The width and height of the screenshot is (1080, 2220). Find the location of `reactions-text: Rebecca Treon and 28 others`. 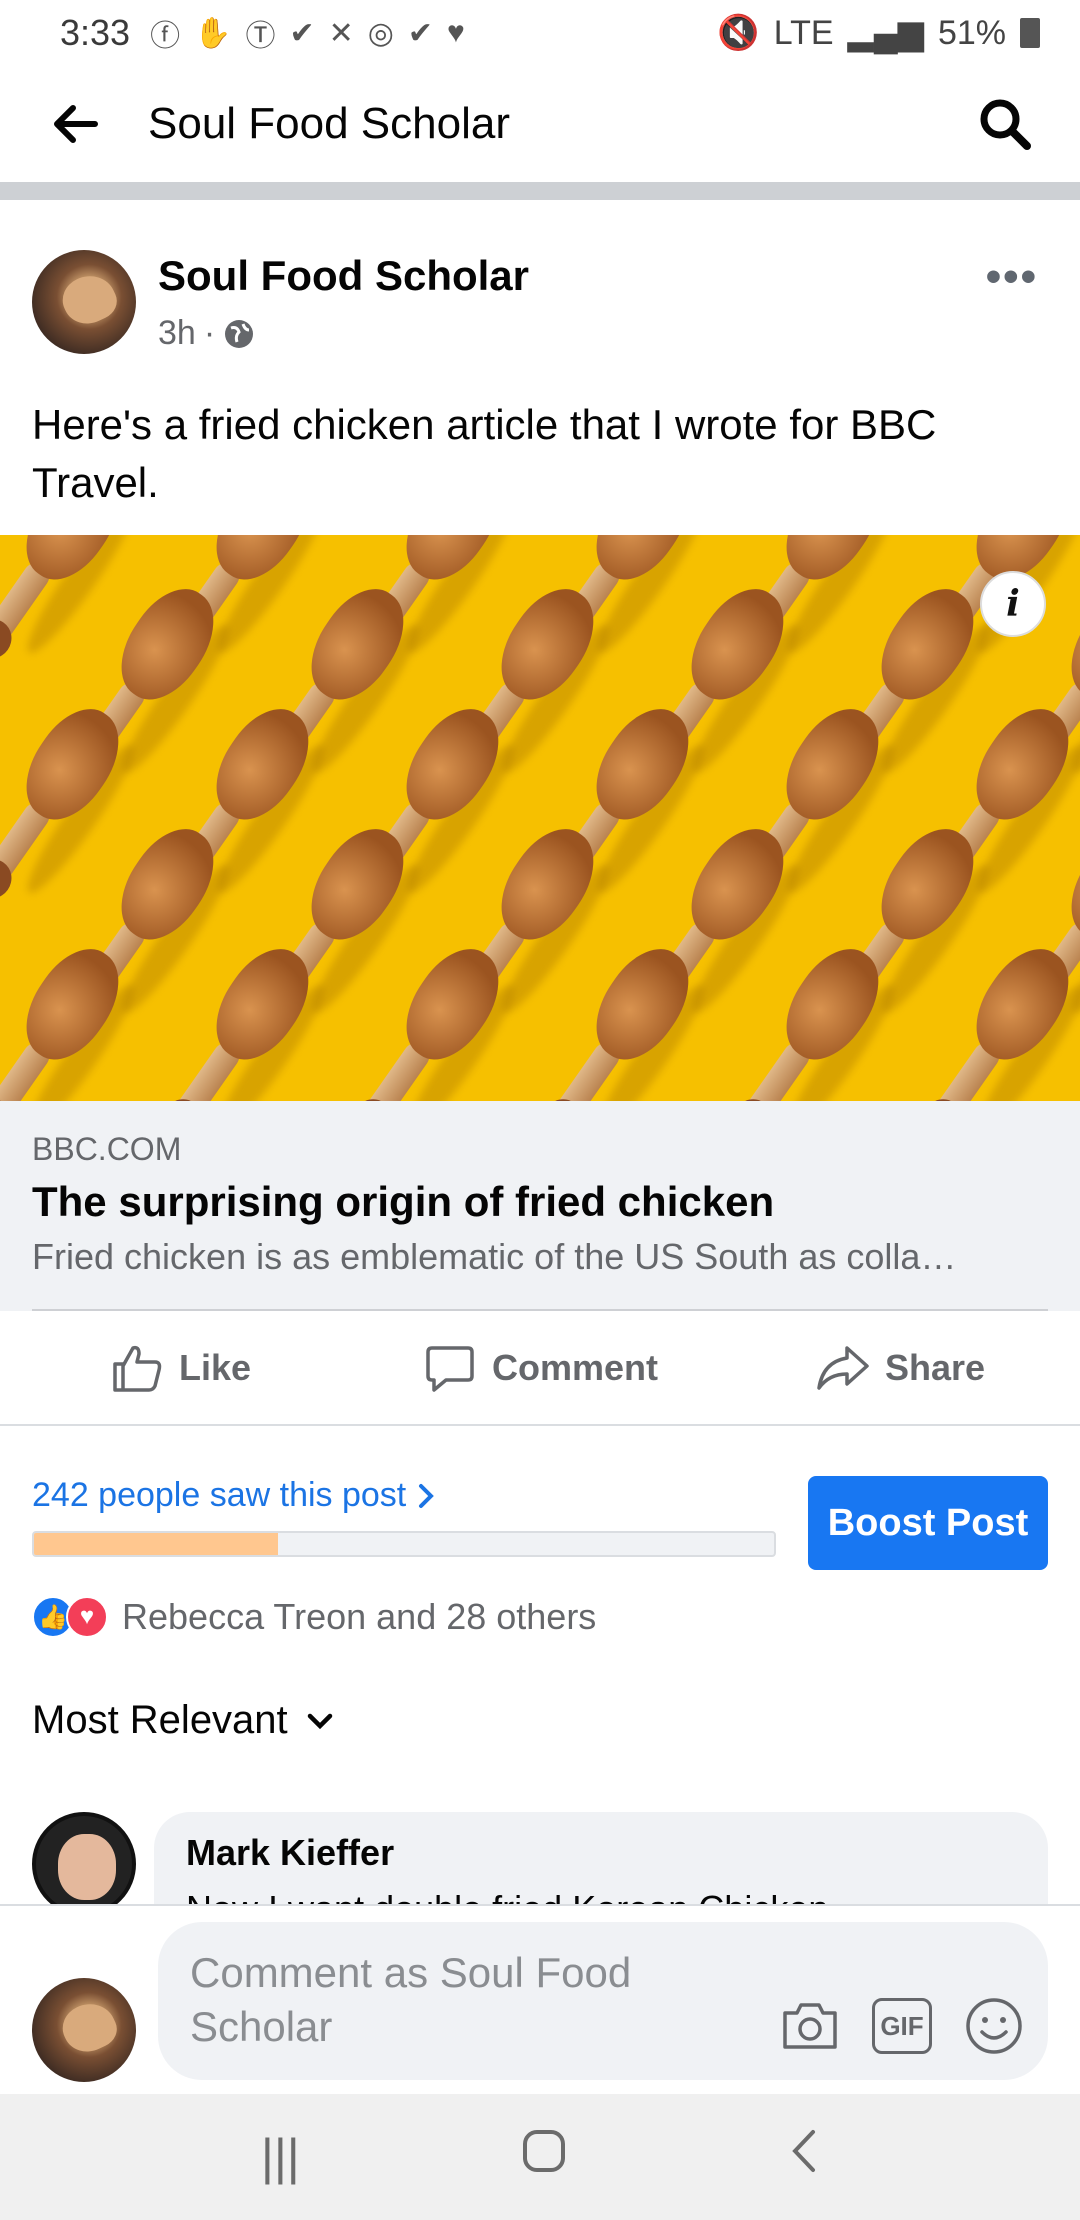

reactions-text: Rebecca Treon and 28 others is located at coordinates (359, 1616).